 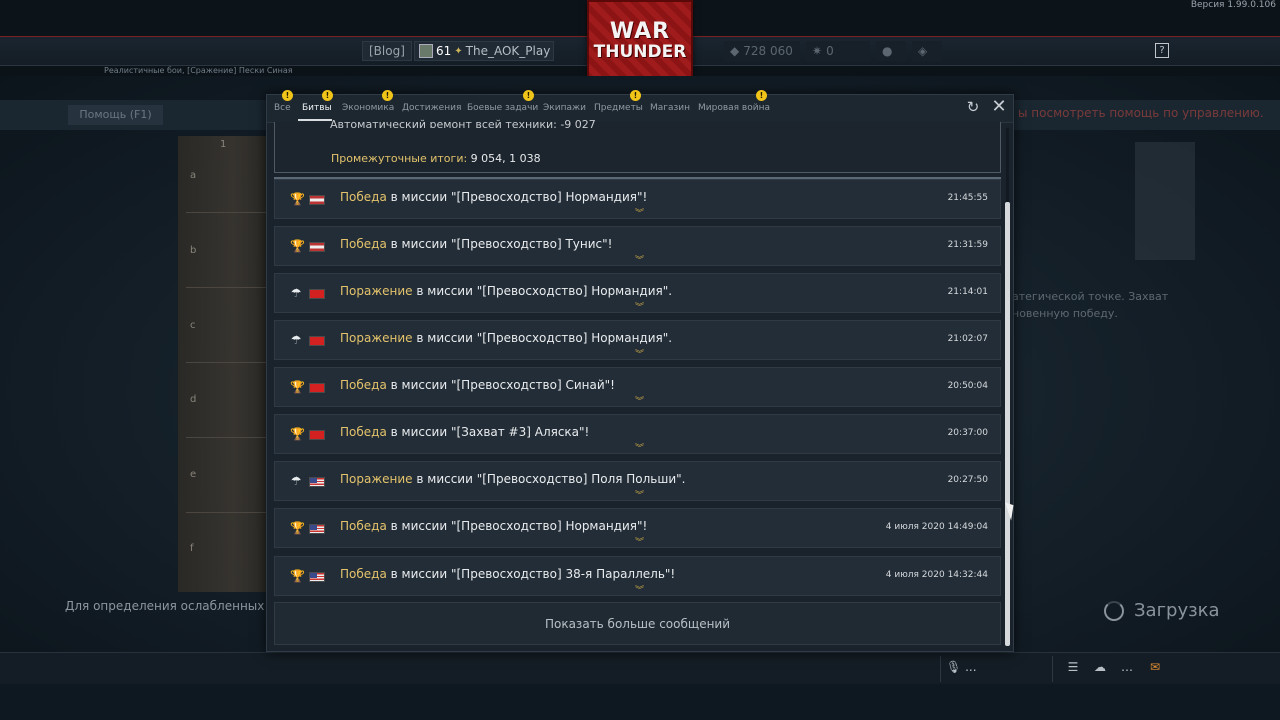 I want to click on mail-icon: ✉, so click(x=1155, y=667).